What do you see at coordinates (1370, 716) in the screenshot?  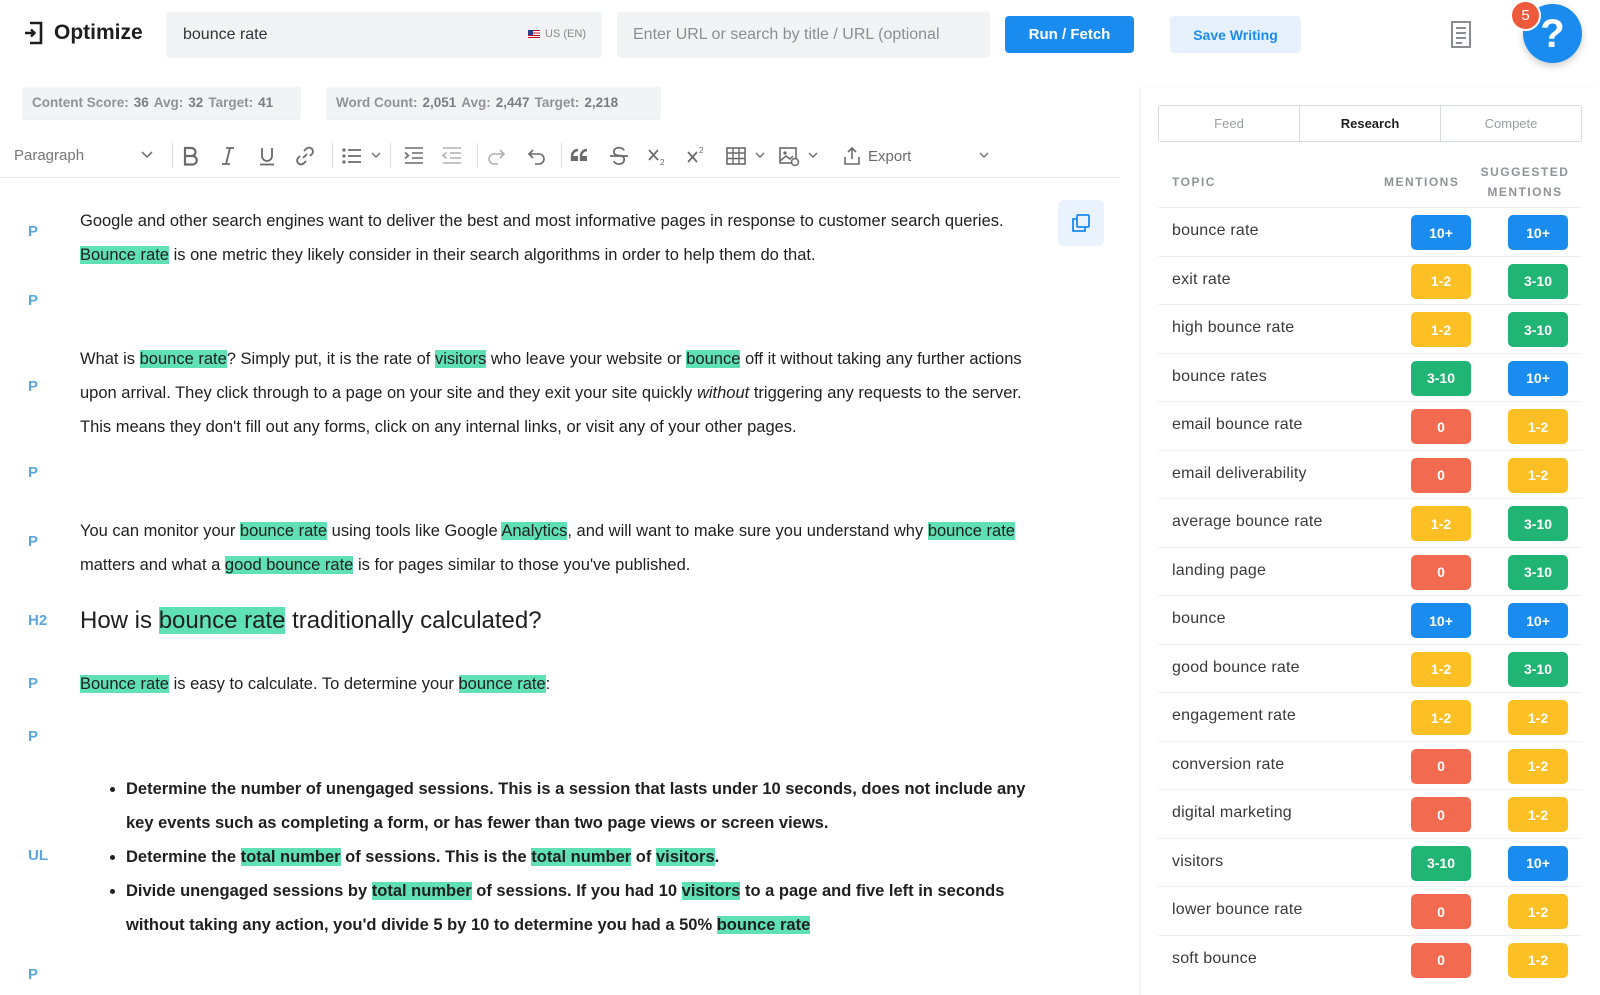 I see `table-row: engagement rate 1-2 1-2` at bounding box center [1370, 716].